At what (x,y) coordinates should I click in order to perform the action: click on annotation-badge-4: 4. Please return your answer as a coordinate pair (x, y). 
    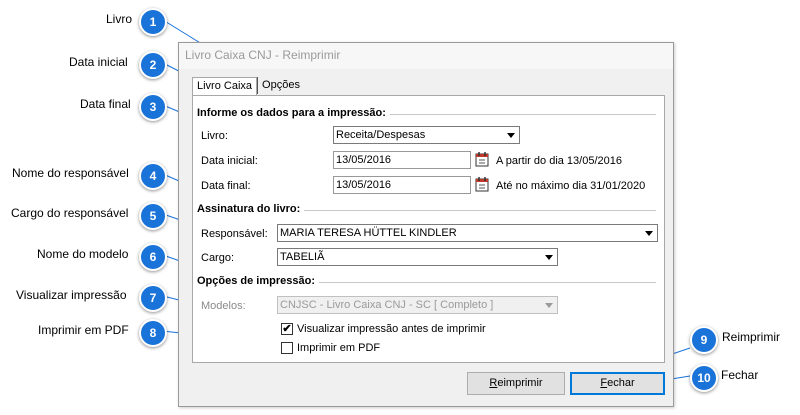
    Looking at the image, I should click on (153, 176).